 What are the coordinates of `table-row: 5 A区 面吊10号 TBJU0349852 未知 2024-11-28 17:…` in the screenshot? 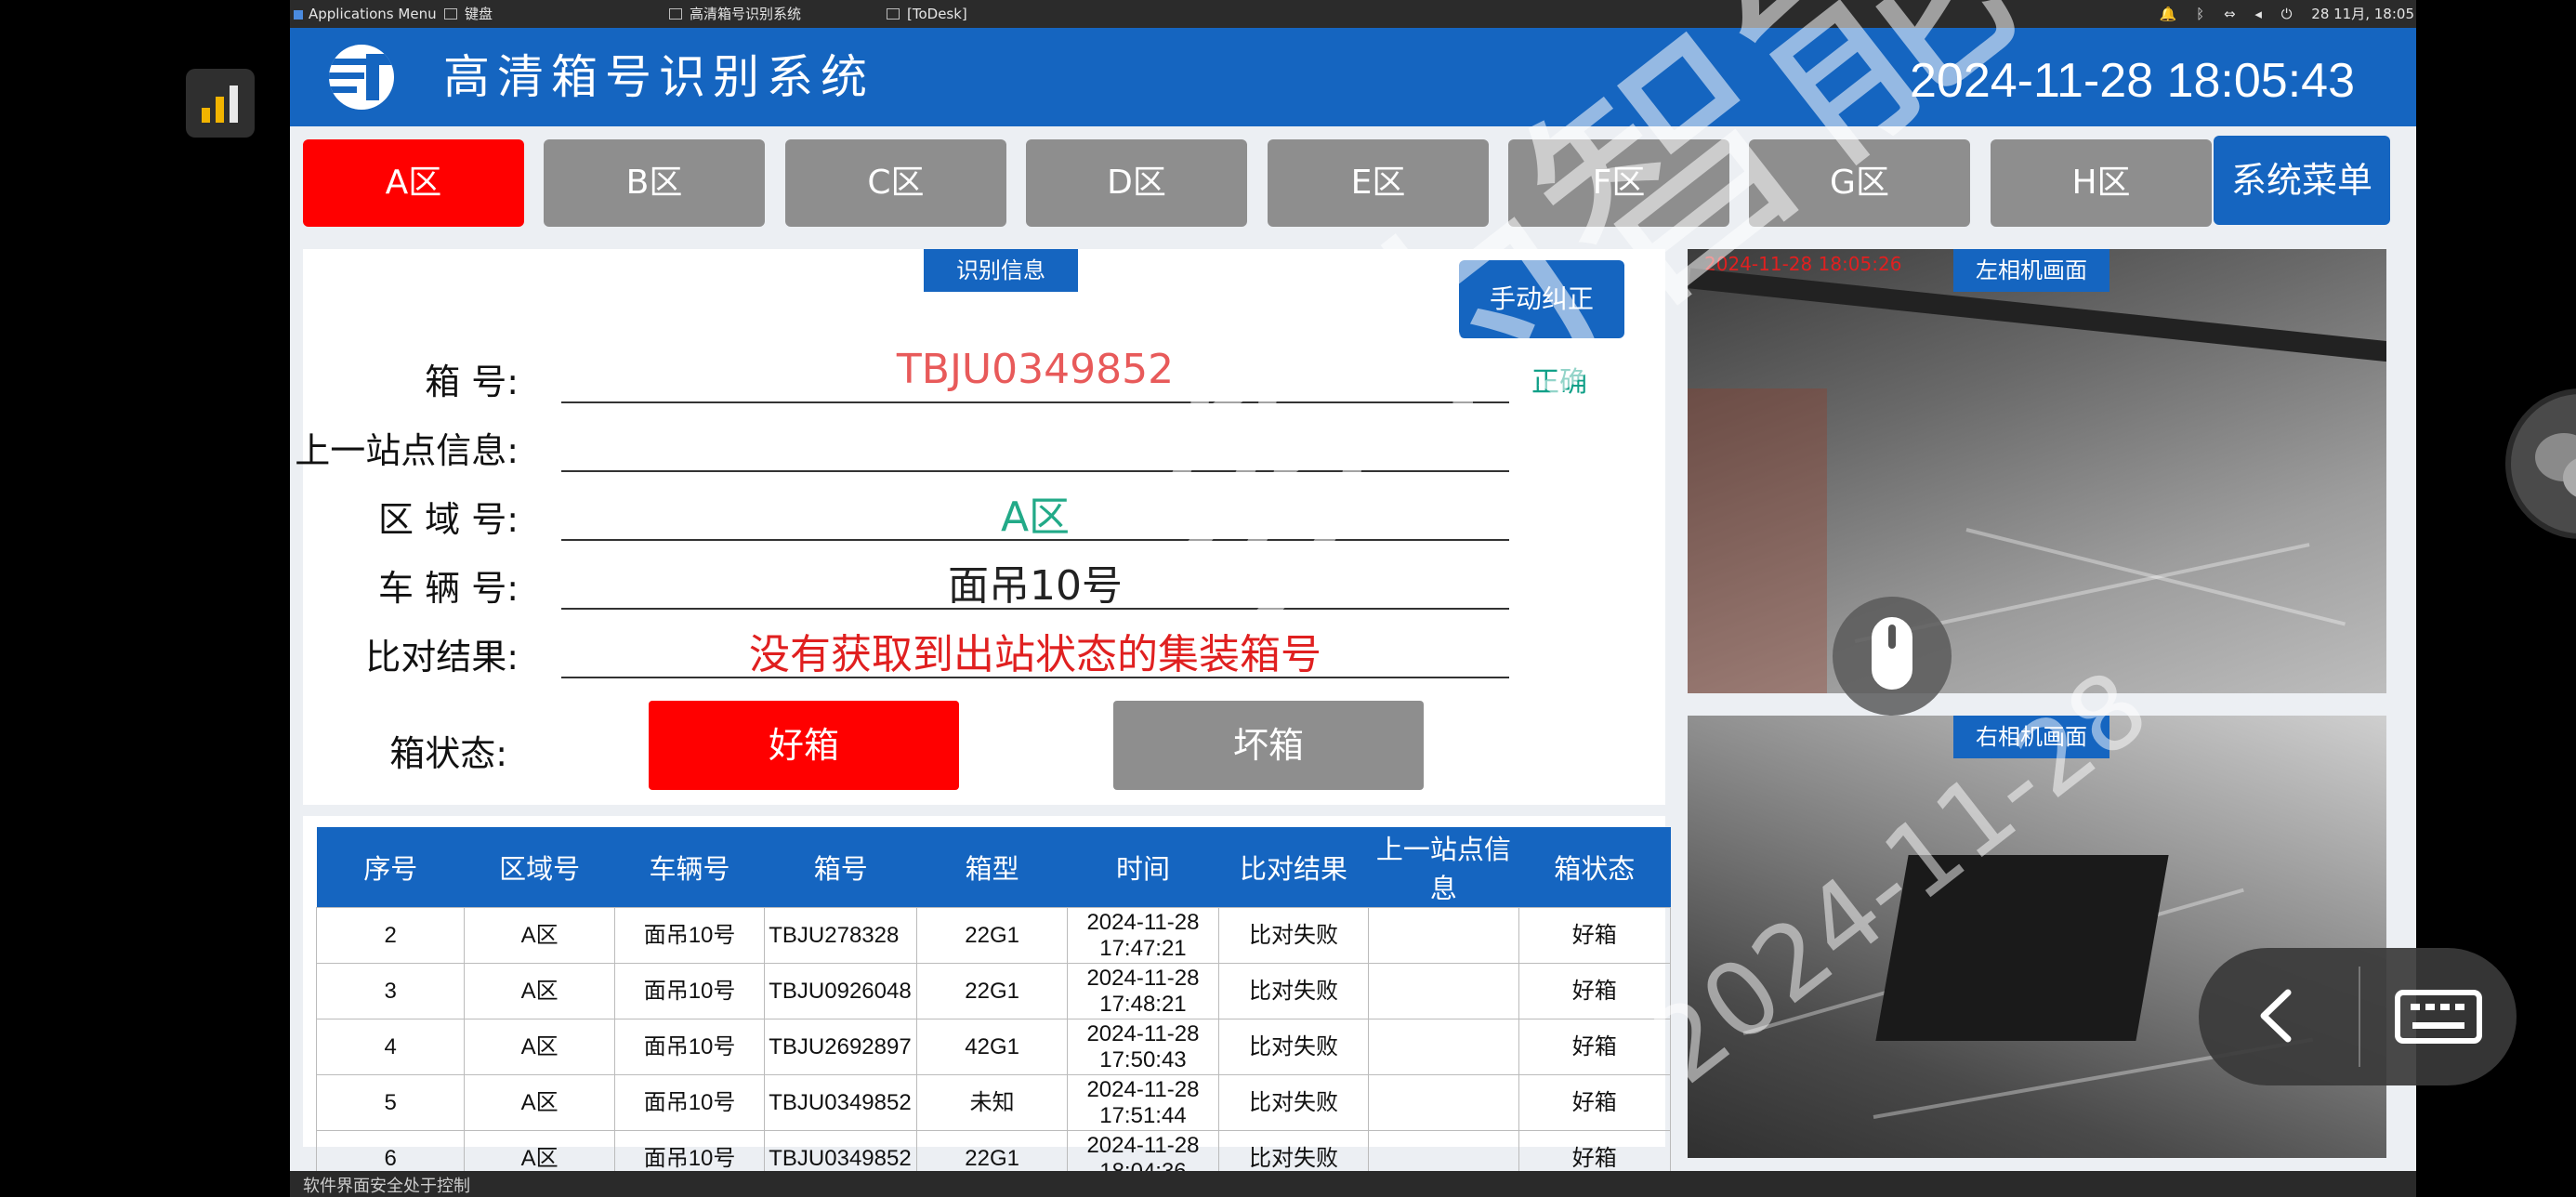 It's located at (993, 1102).